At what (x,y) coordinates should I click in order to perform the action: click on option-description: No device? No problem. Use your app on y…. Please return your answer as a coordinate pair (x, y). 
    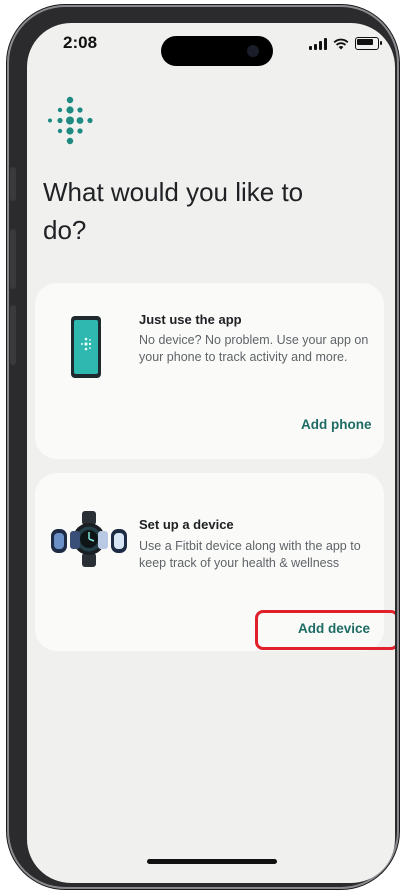
    Looking at the image, I should click on (254, 348).